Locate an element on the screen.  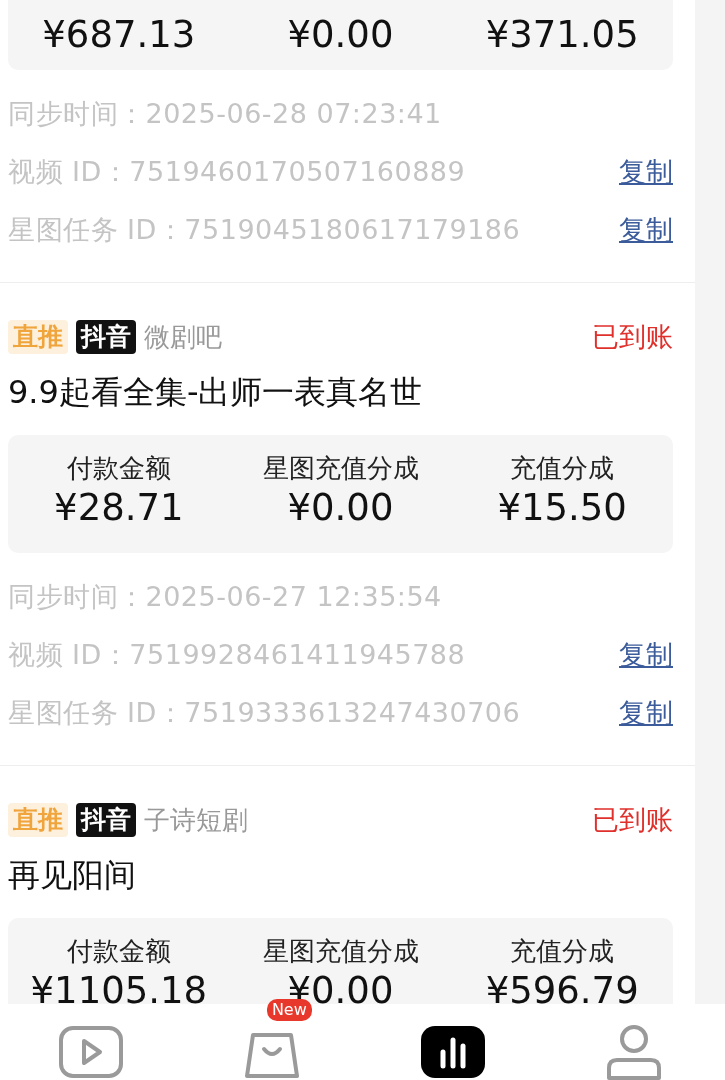
bar-chart-icon is located at coordinates (453, 1052).